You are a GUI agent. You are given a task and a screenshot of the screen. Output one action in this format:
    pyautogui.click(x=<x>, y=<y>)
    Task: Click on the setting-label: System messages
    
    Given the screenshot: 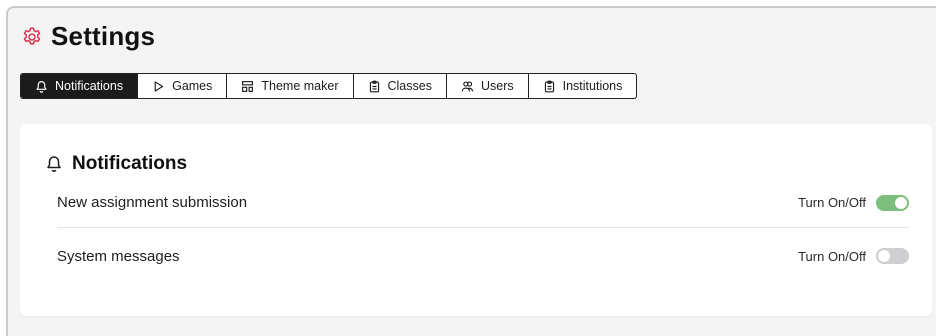 What is the action you would take?
    pyautogui.click(x=118, y=256)
    